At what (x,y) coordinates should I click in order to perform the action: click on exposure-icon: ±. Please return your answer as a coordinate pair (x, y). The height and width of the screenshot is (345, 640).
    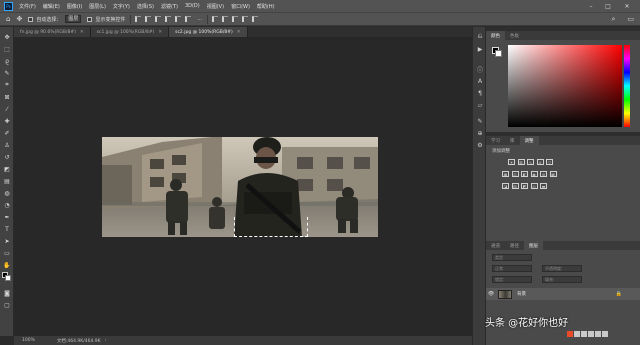
    Looking at the image, I should click on (540, 162).